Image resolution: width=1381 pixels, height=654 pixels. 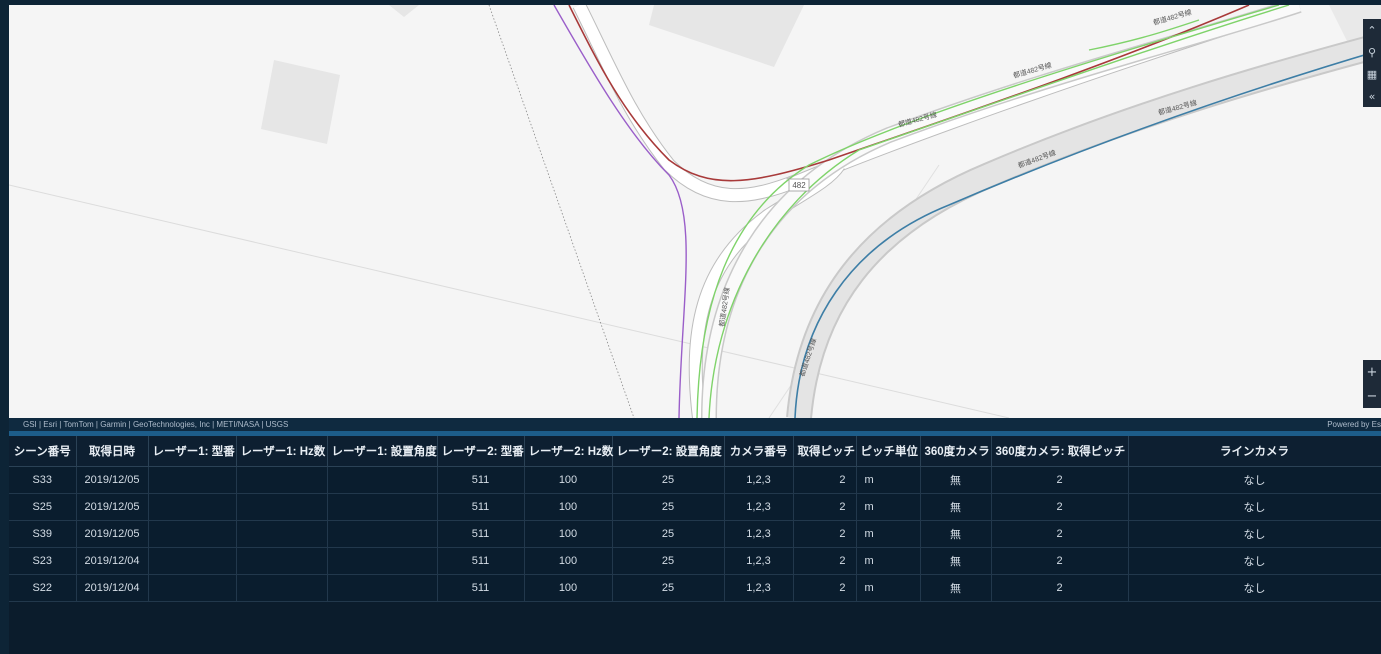 I want to click on powered-by-link: Powered by Es, so click(x=1354, y=424).